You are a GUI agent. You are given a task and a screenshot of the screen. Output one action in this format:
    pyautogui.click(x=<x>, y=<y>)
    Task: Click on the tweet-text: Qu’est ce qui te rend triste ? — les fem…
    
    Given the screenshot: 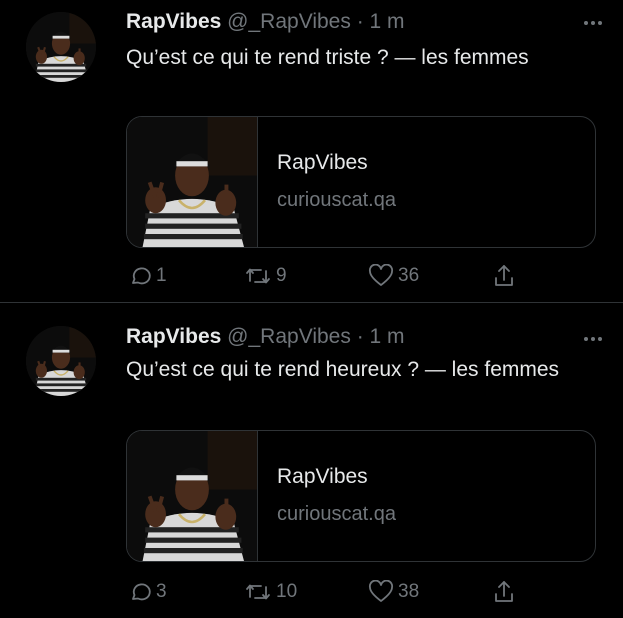 What is the action you would take?
    pyautogui.click(x=327, y=57)
    